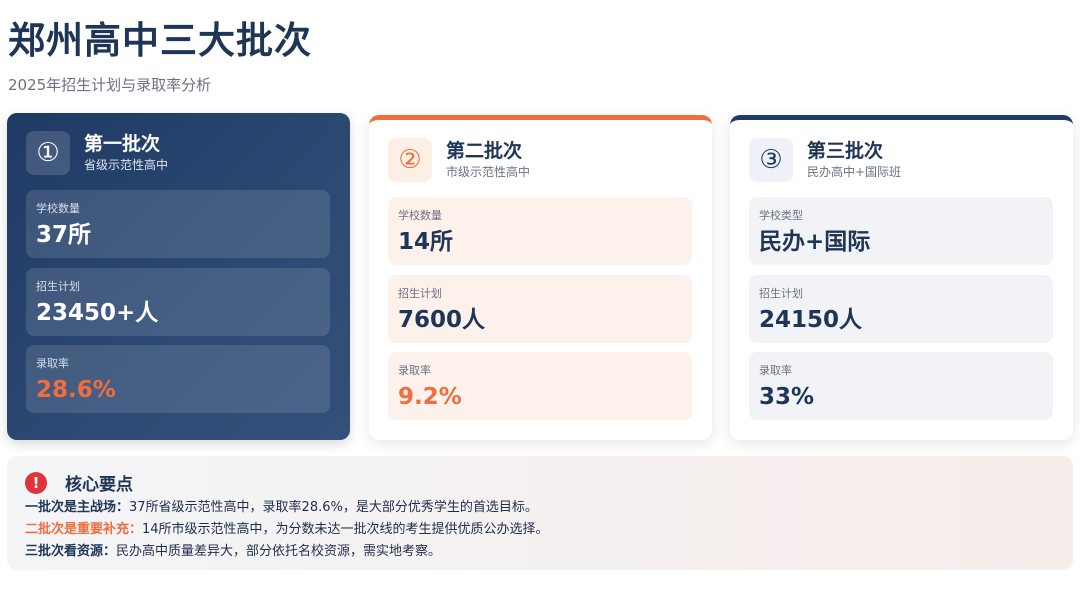 Image resolution: width=1080 pixels, height=593 pixels. What do you see at coordinates (279, 551) in the screenshot?
I see `key-point-text: 民办高中质量差异大，部分依托名校资源，需实地考察。` at bounding box center [279, 551].